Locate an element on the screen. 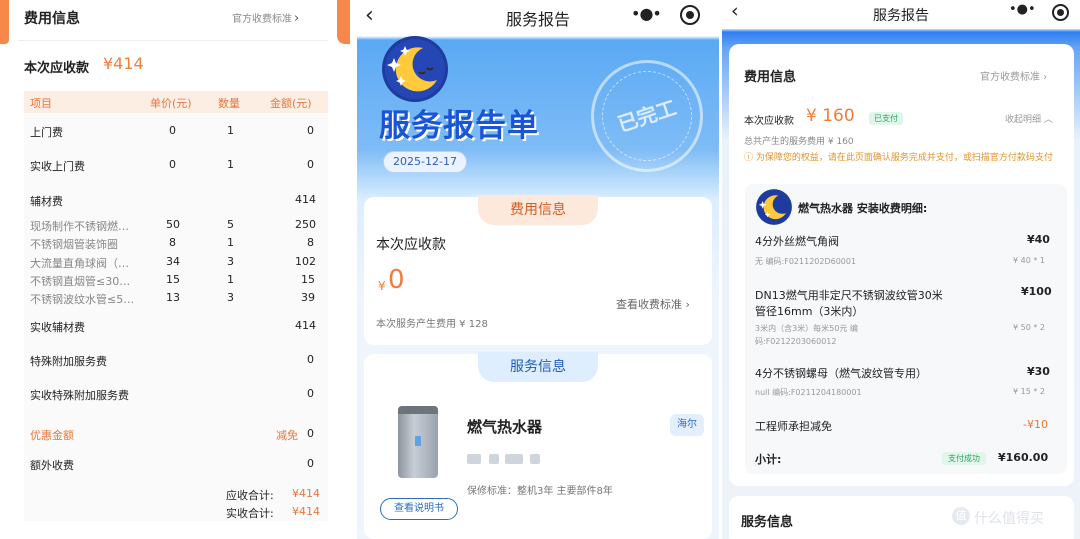 The image size is (1080, 539). collapse-details-toggle: 收起明细 ︿ is located at coordinates (1029, 118).